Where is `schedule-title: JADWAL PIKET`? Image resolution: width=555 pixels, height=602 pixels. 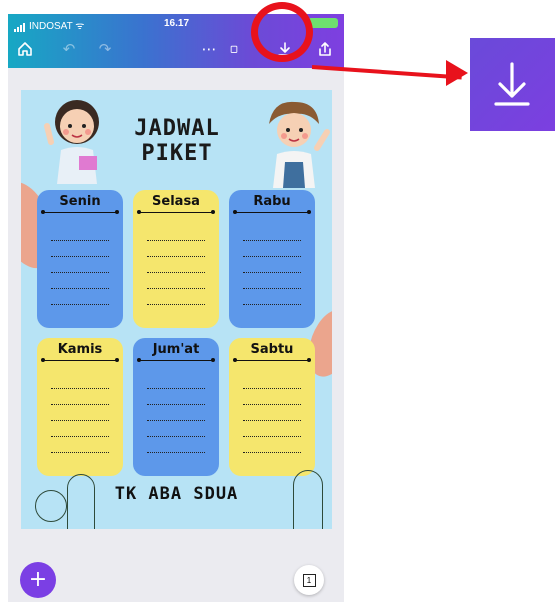 schedule-title: JADWAL PIKET is located at coordinates (177, 141).